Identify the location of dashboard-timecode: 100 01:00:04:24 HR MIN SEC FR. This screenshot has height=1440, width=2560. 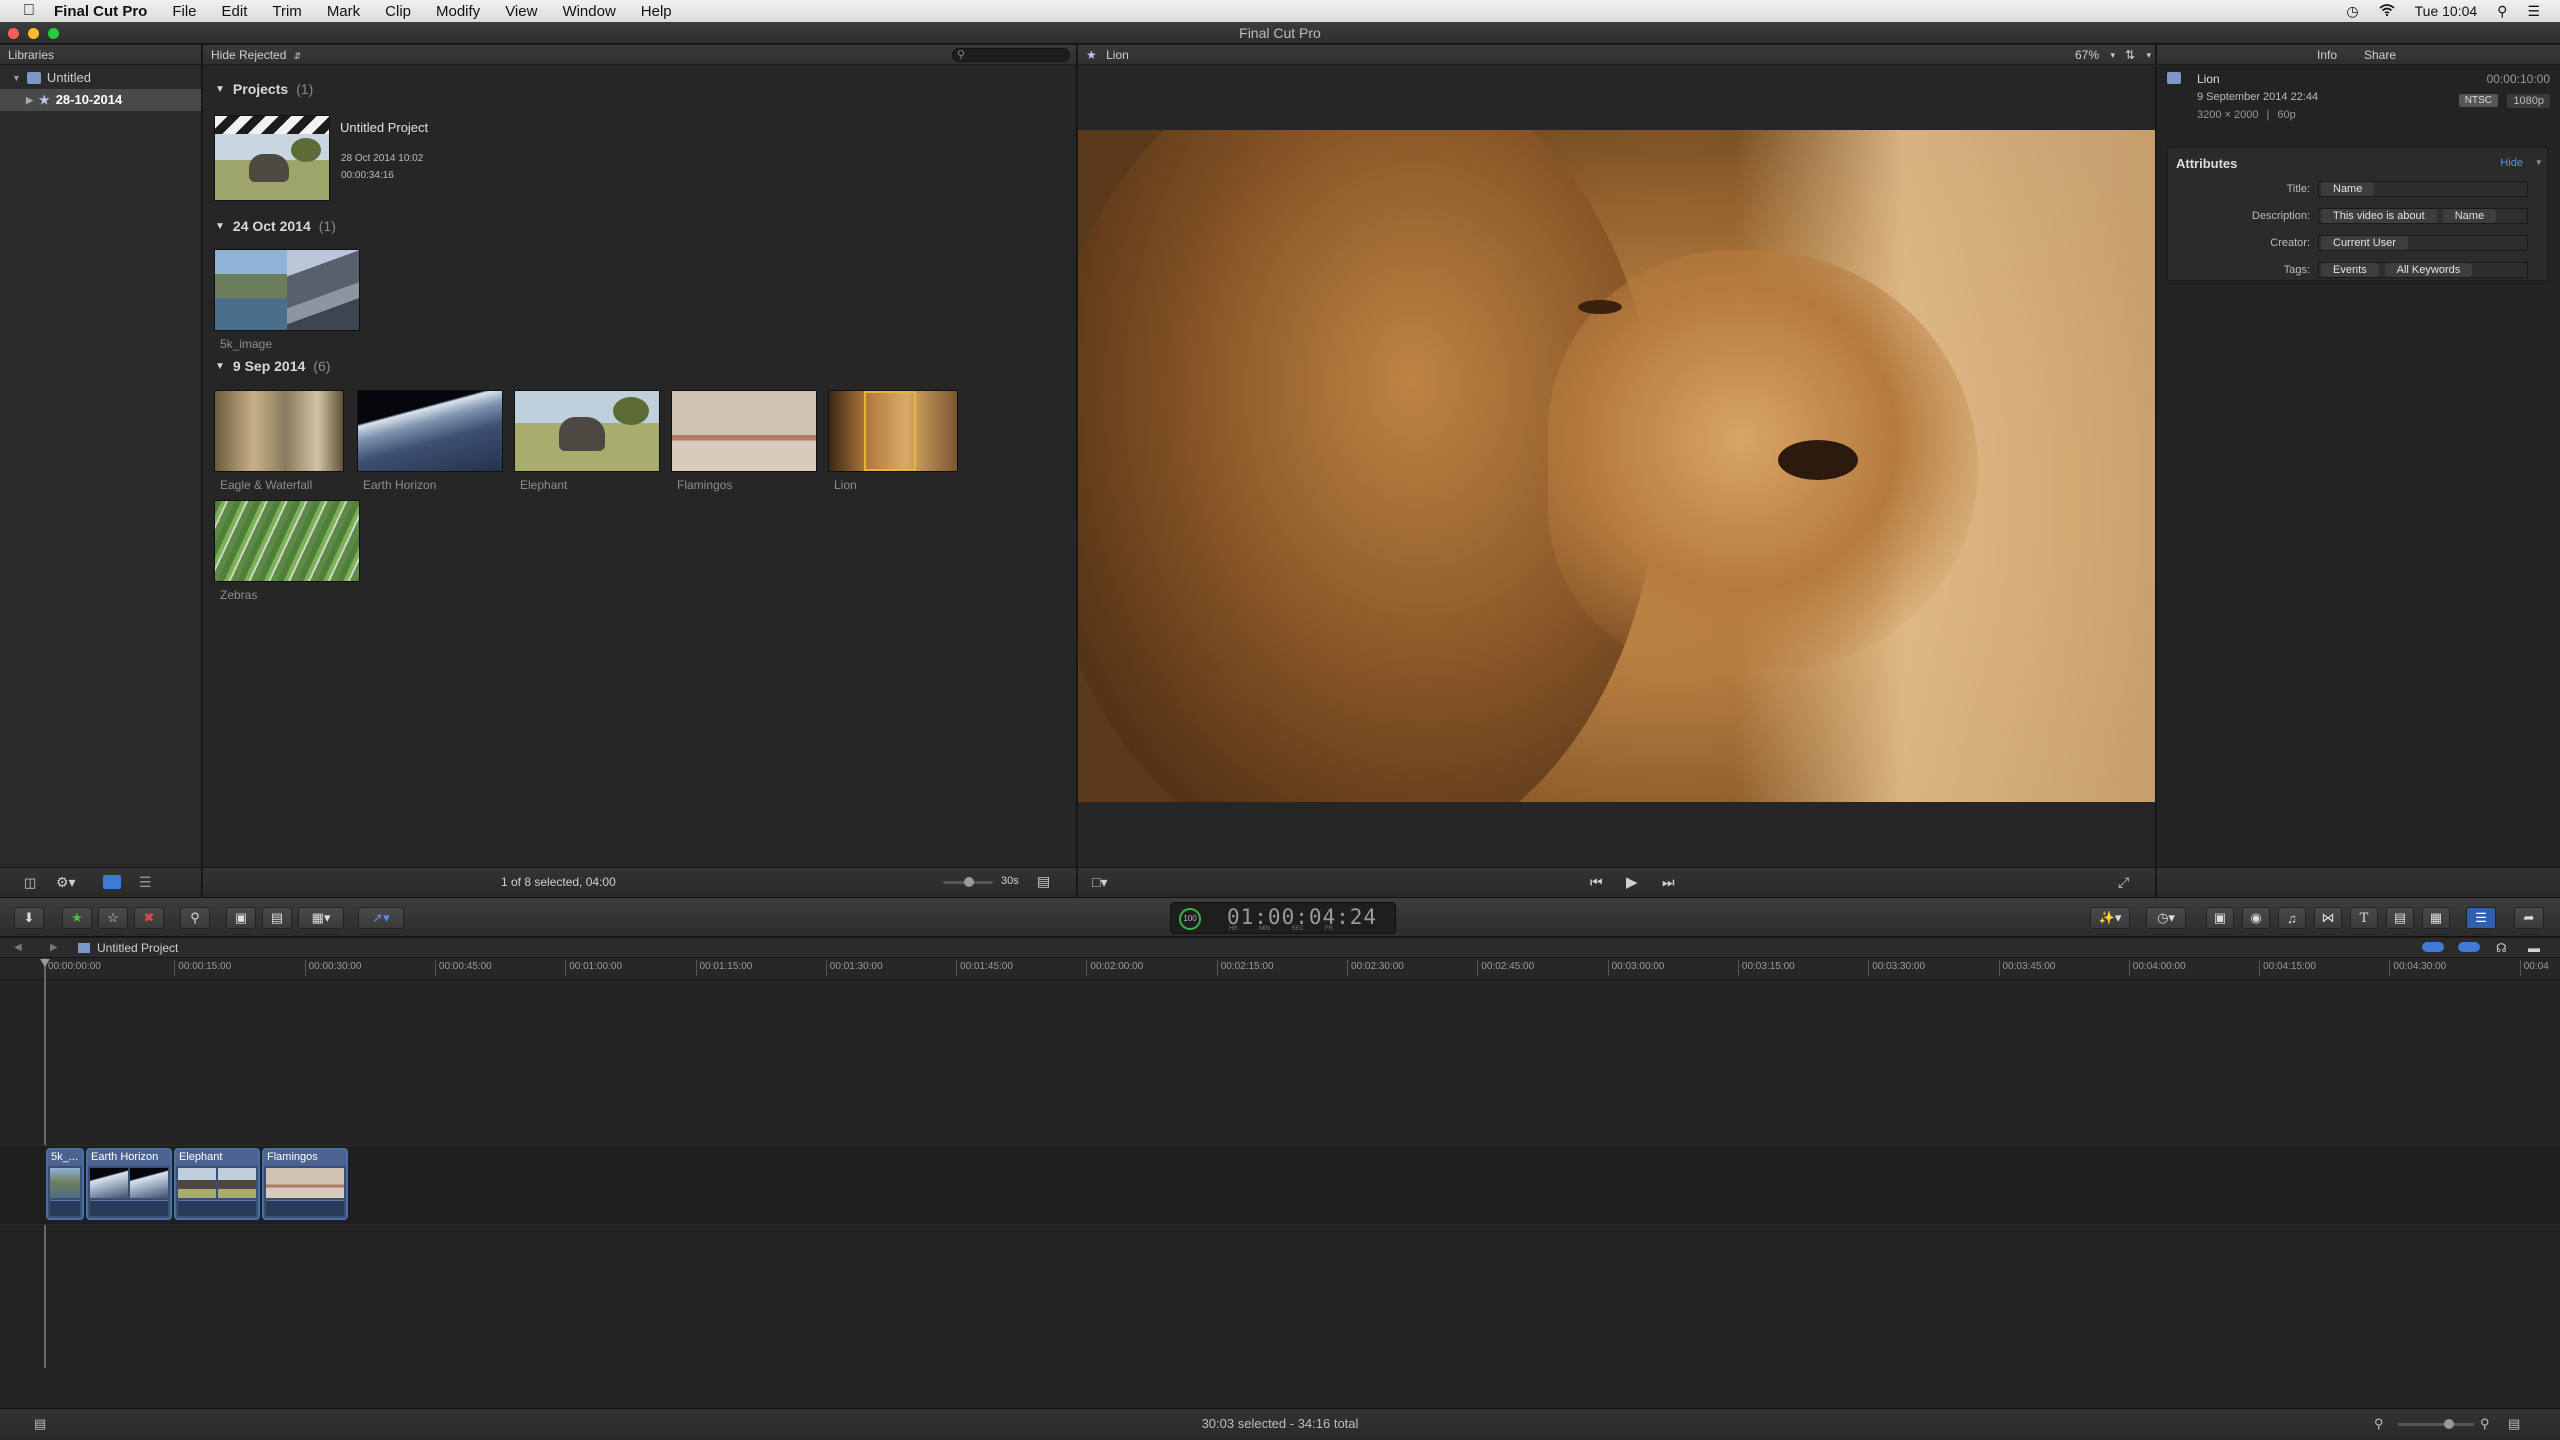
(1283, 918).